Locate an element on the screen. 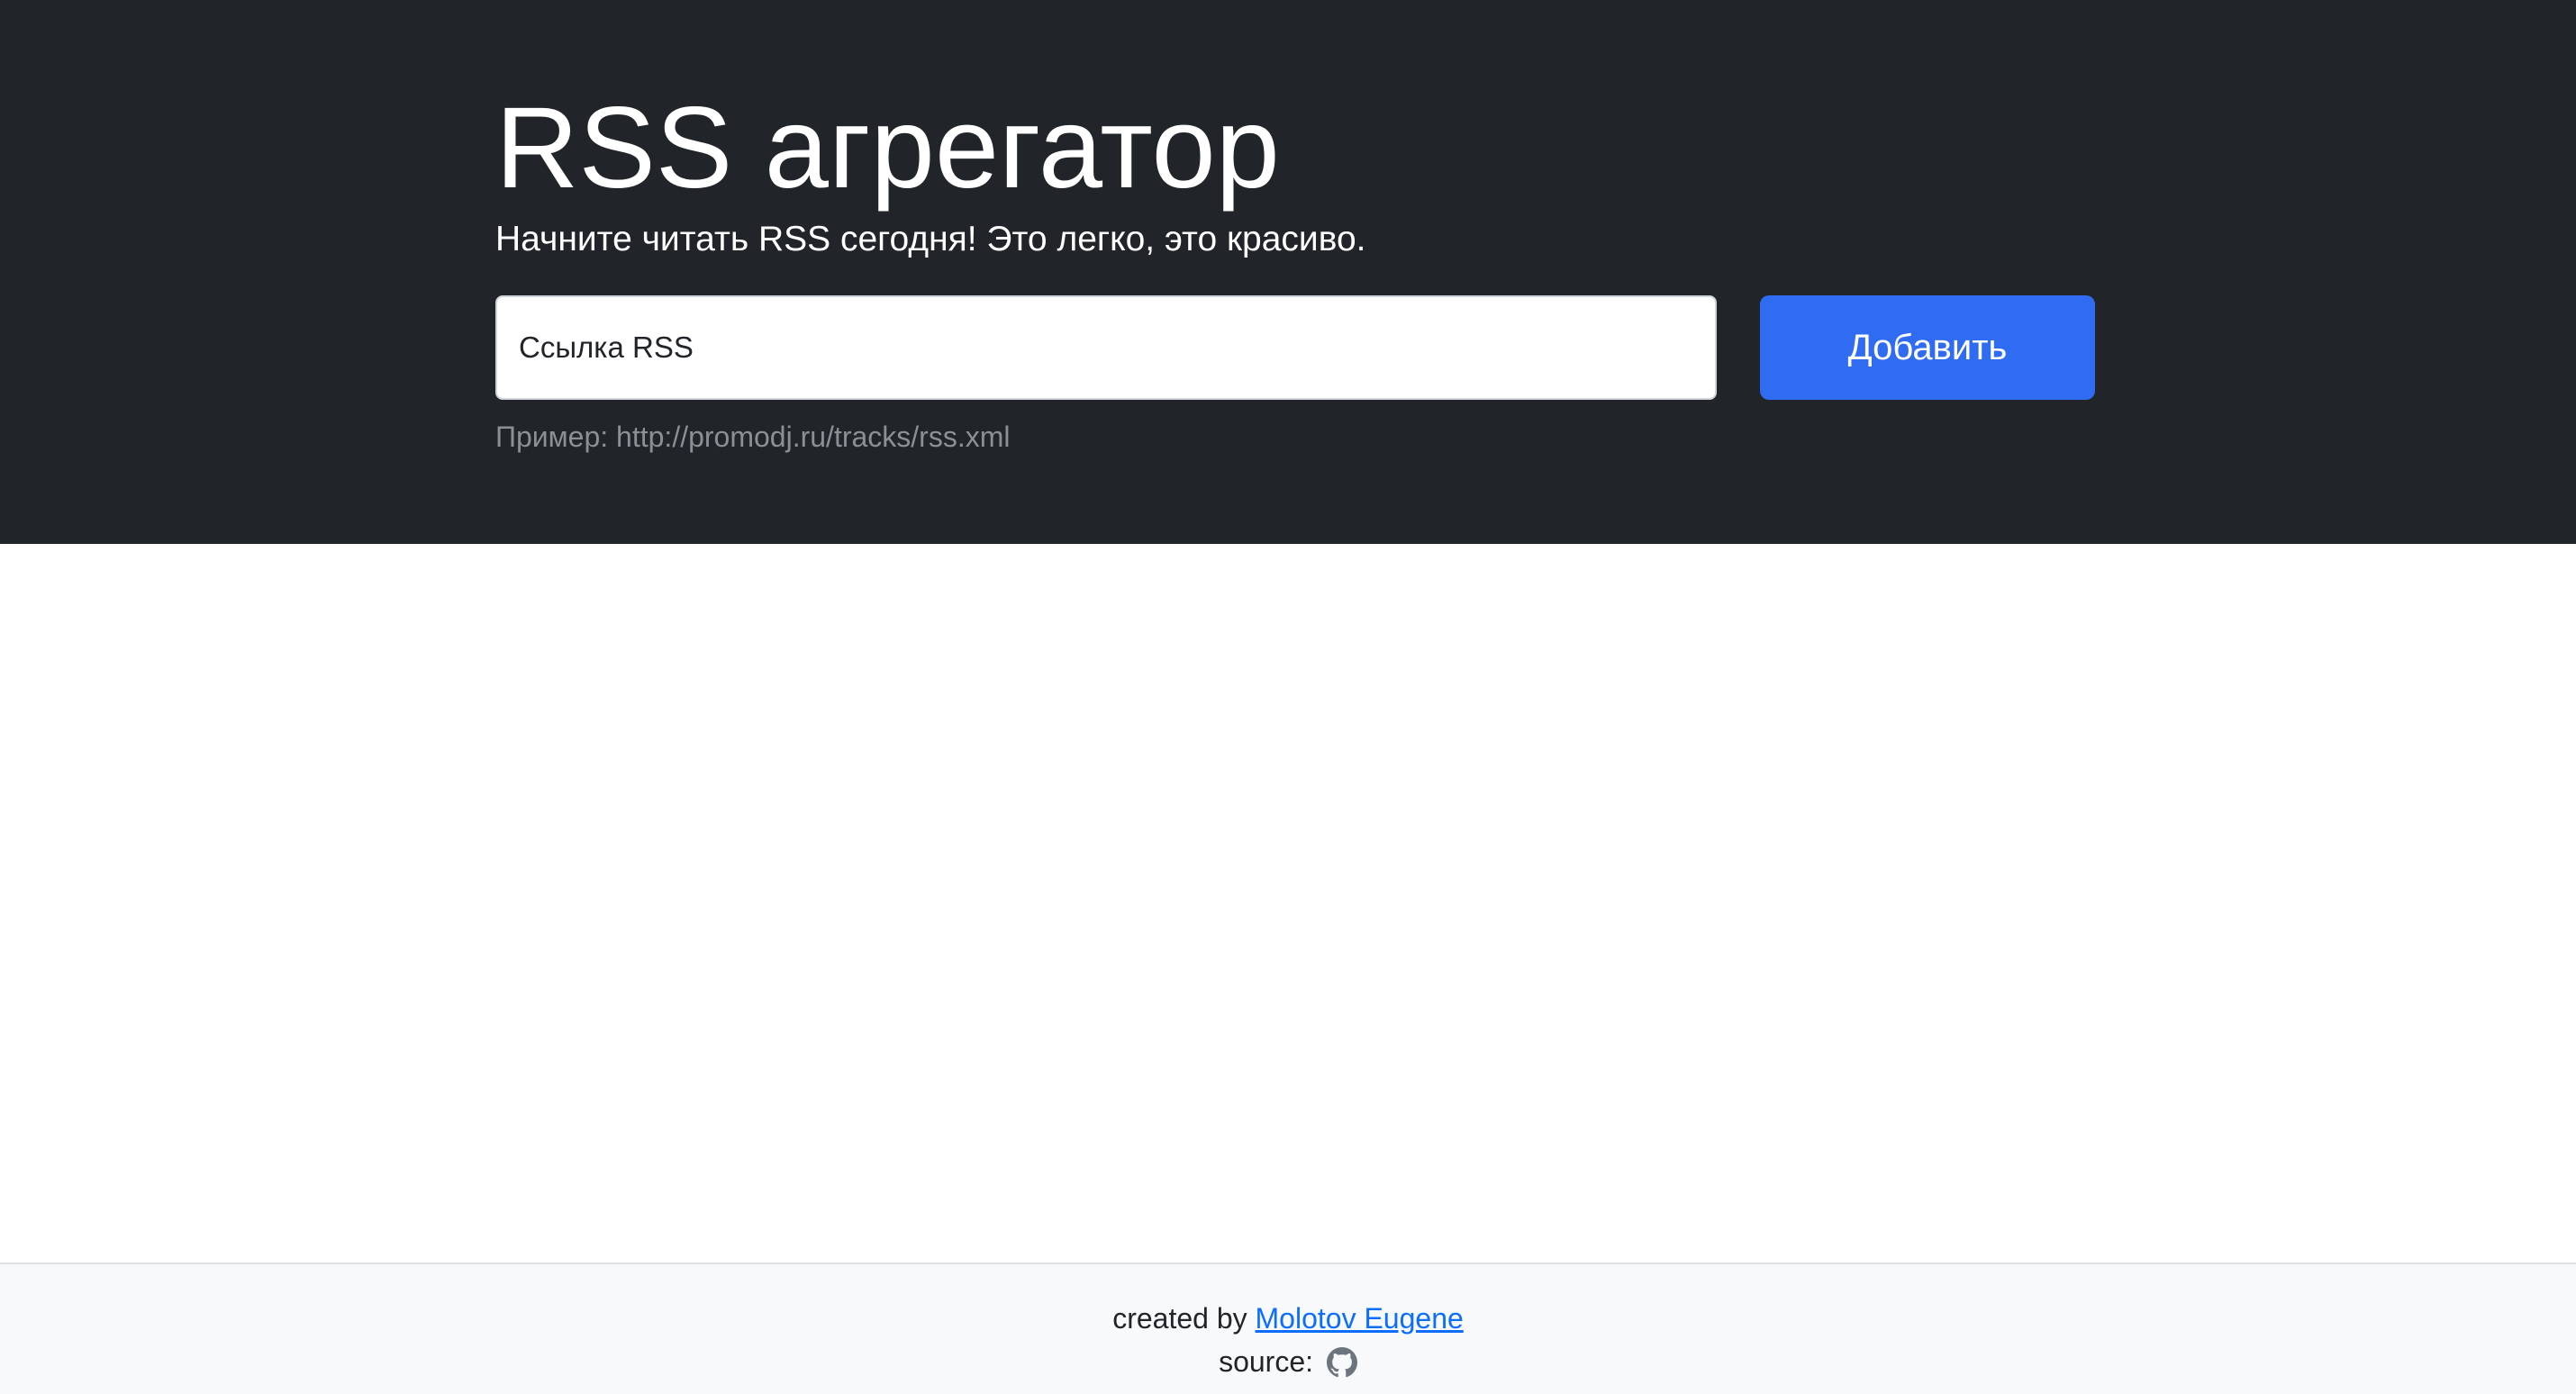 The image size is (2576, 1394). page-footer: created by Molotov Eugene source: is located at coordinates (1288, 1328).